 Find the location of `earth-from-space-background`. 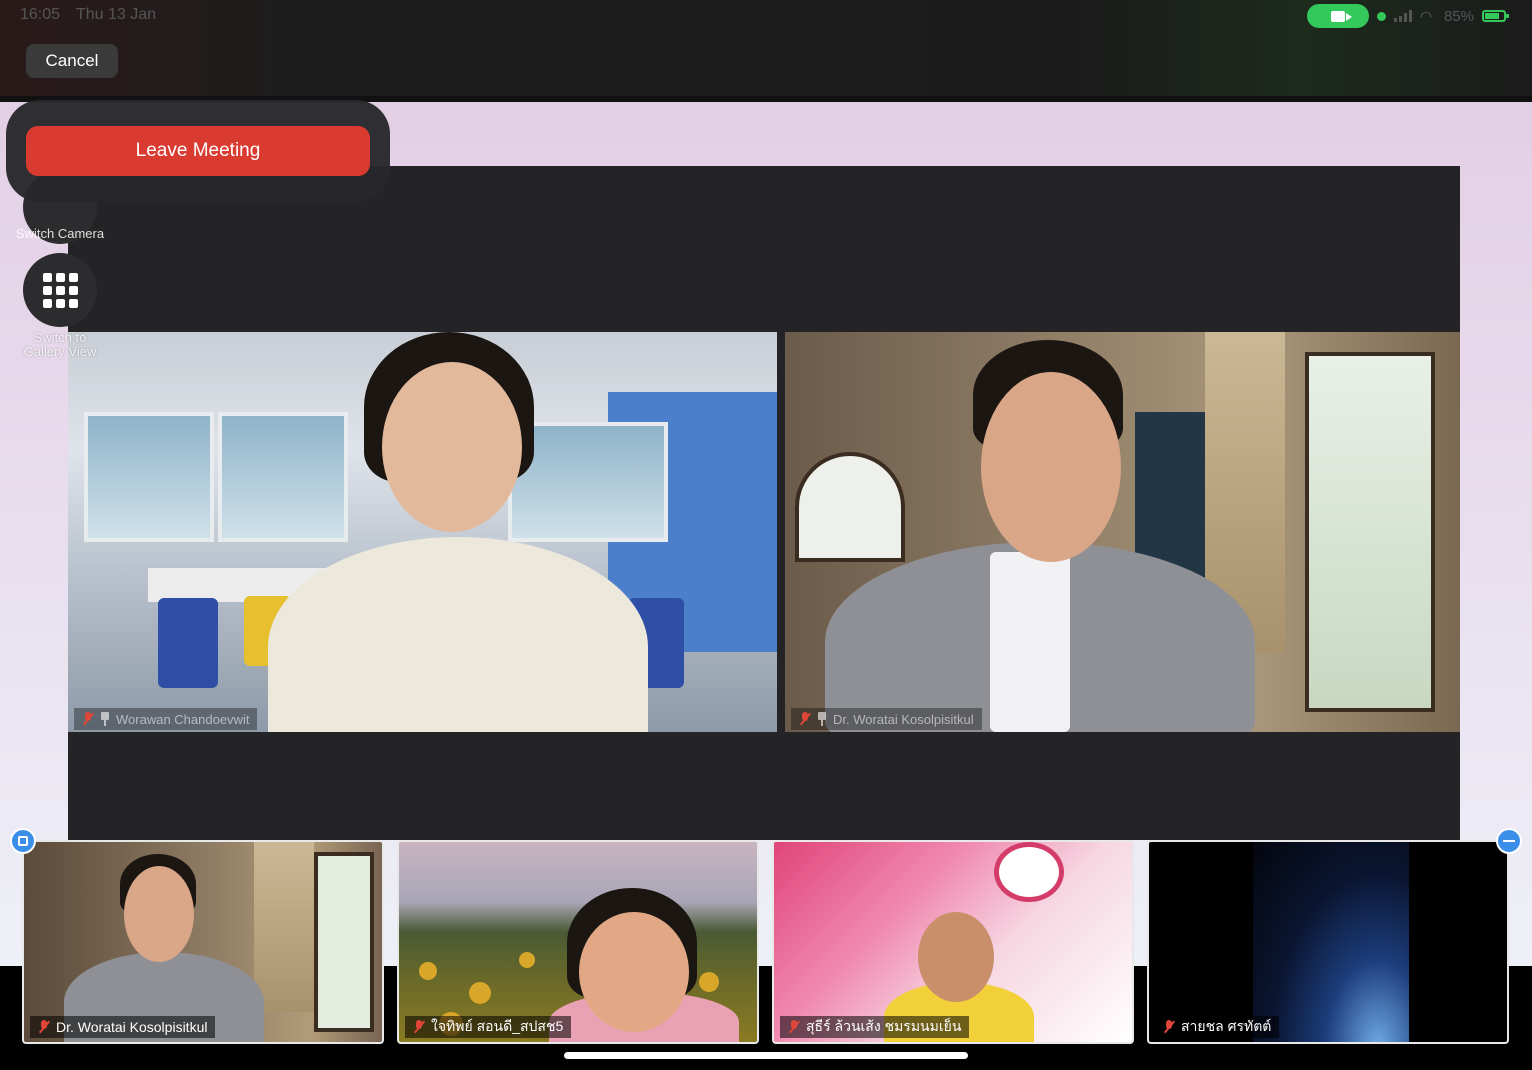

earth-from-space-background is located at coordinates (1331, 942).